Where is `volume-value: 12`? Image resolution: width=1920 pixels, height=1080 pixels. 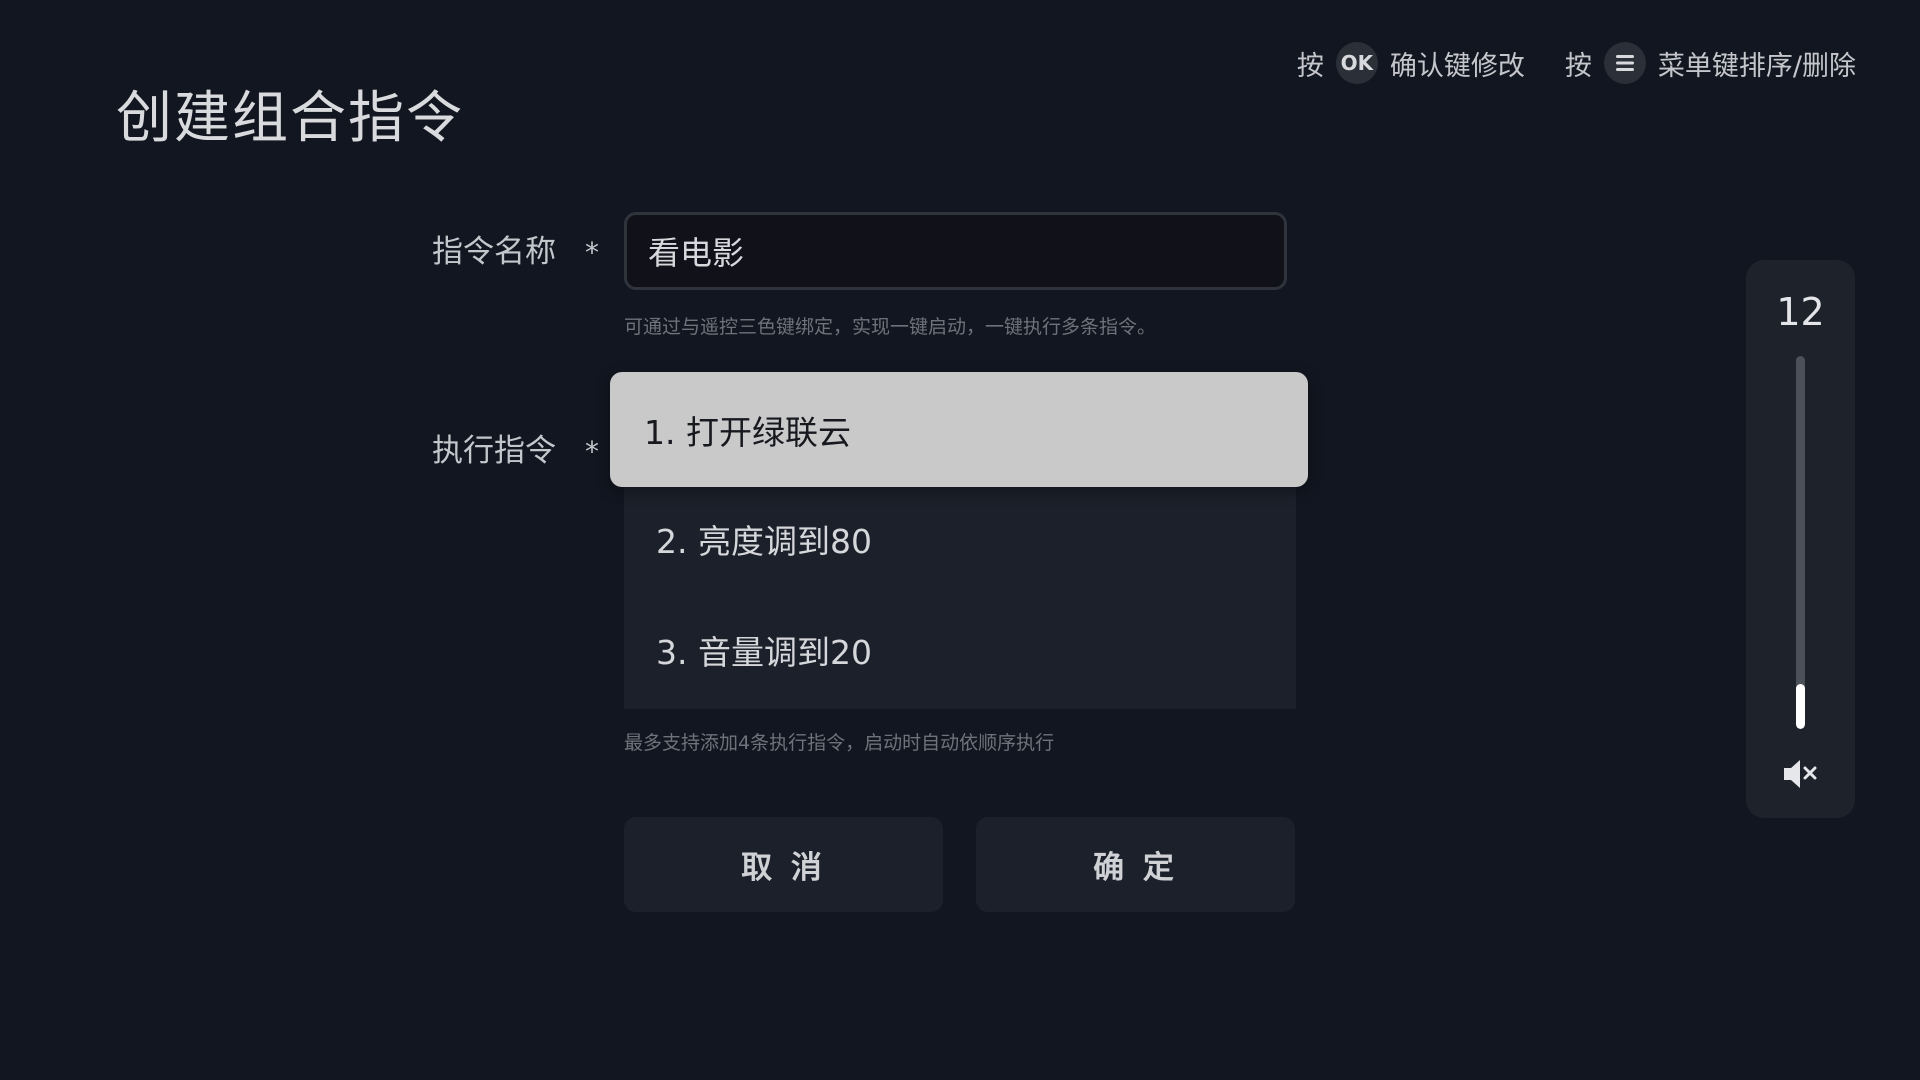 volume-value: 12 is located at coordinates (1800, 312).